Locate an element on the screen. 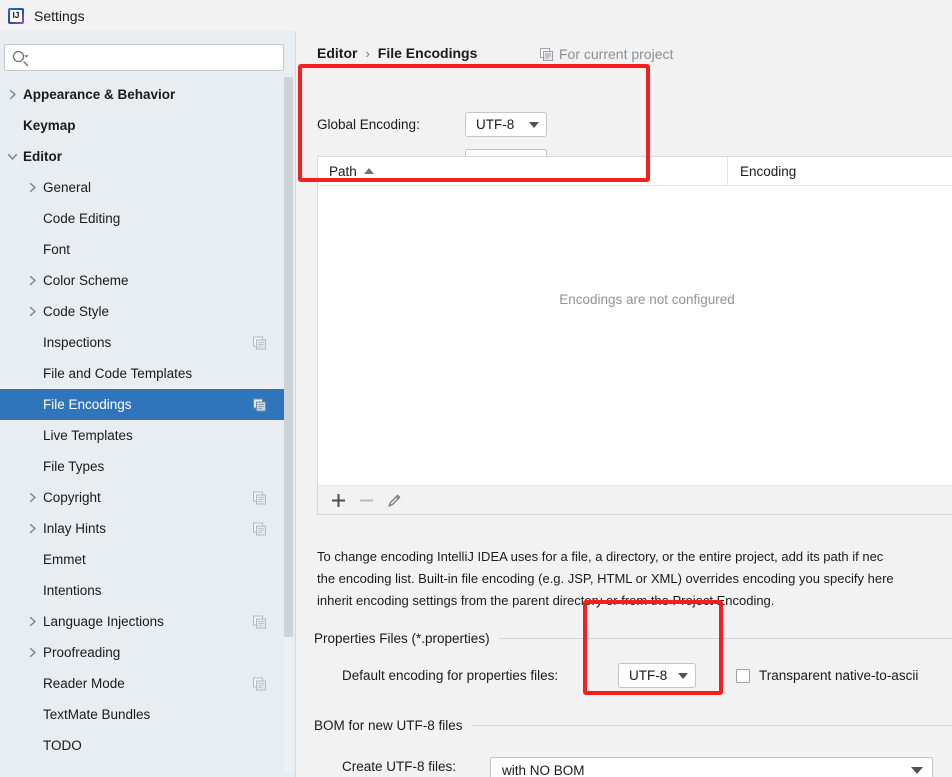 This screenshot has width=952, height=777. sidebar-item-label: File Types is located at coordinates (74, 466).